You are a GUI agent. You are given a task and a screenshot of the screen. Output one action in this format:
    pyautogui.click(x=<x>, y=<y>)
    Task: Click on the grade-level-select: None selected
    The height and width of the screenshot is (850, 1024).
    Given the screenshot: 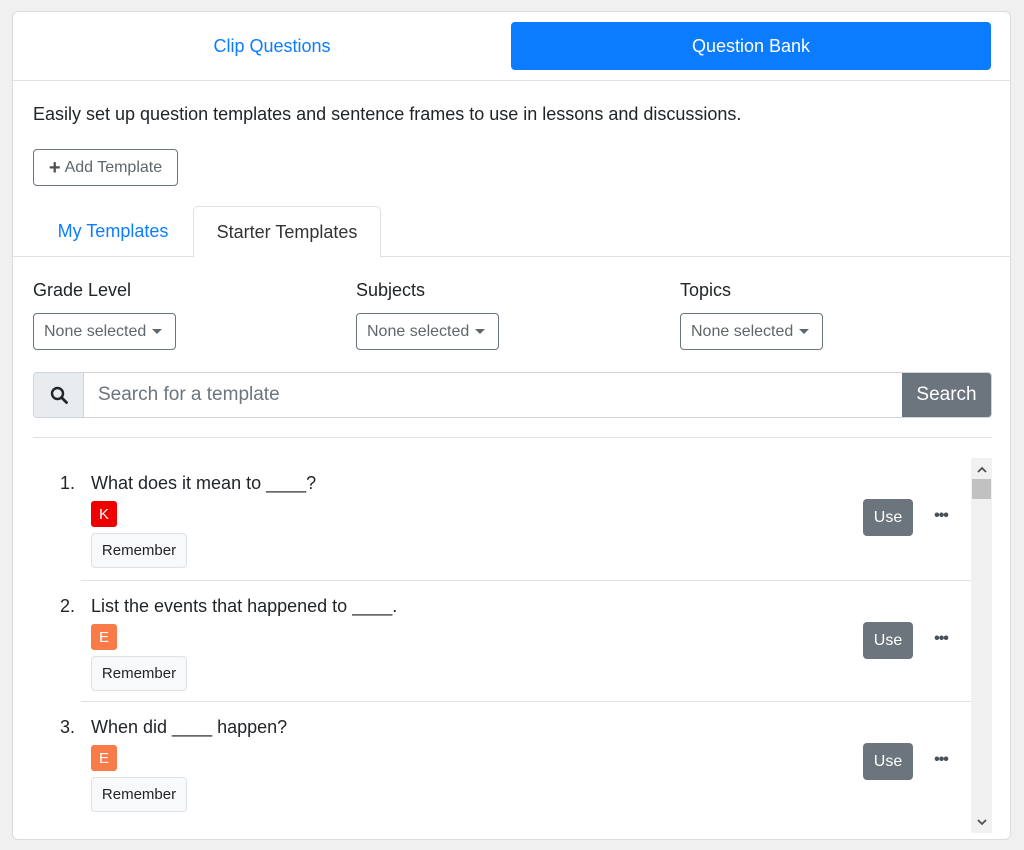 What is the action you would take?
    pyautogui.click(x=104, y=331)
    